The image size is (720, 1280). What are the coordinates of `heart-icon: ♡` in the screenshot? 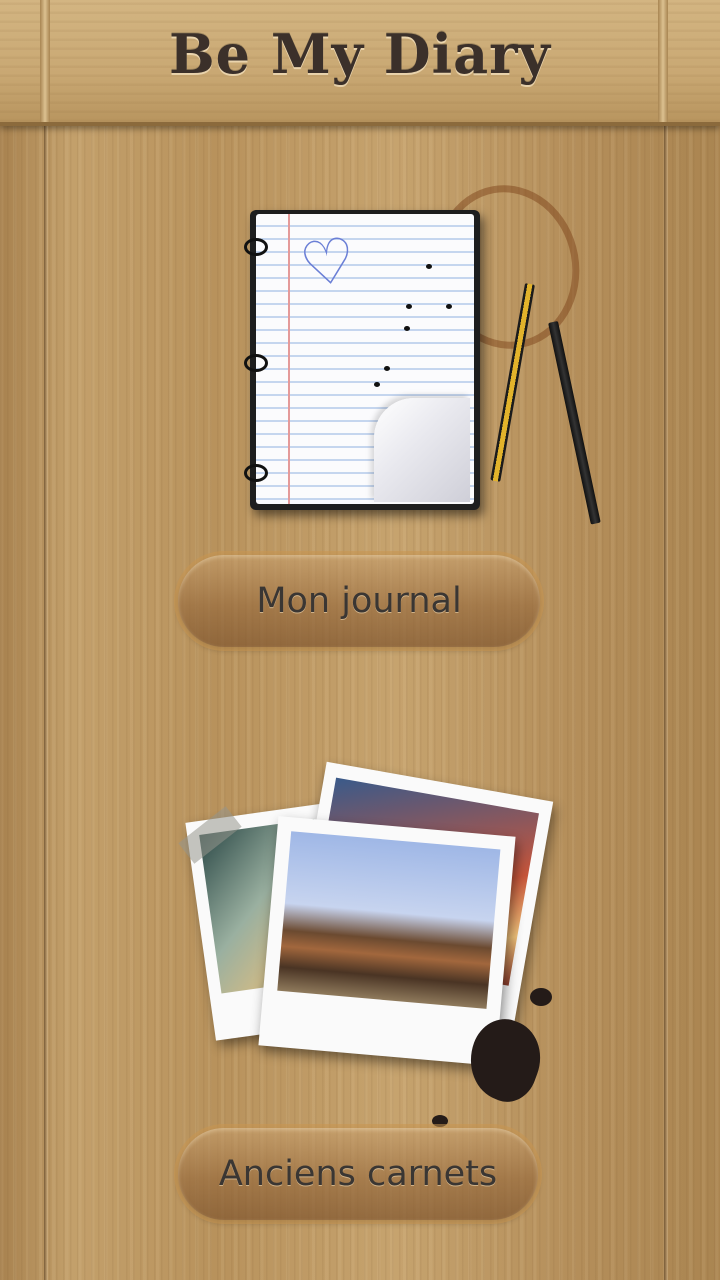 It's located at (328, 262).